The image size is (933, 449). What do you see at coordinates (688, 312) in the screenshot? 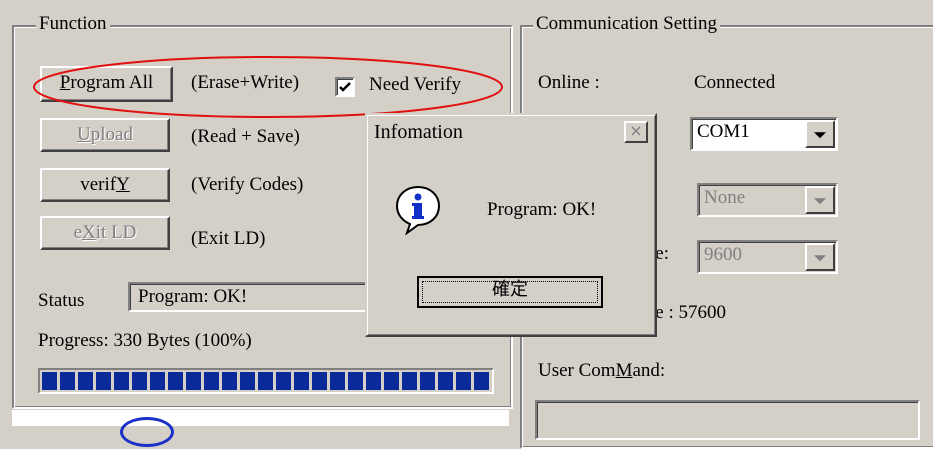
I see `rate-value: te : 57600` at bounding box center [688, 312].